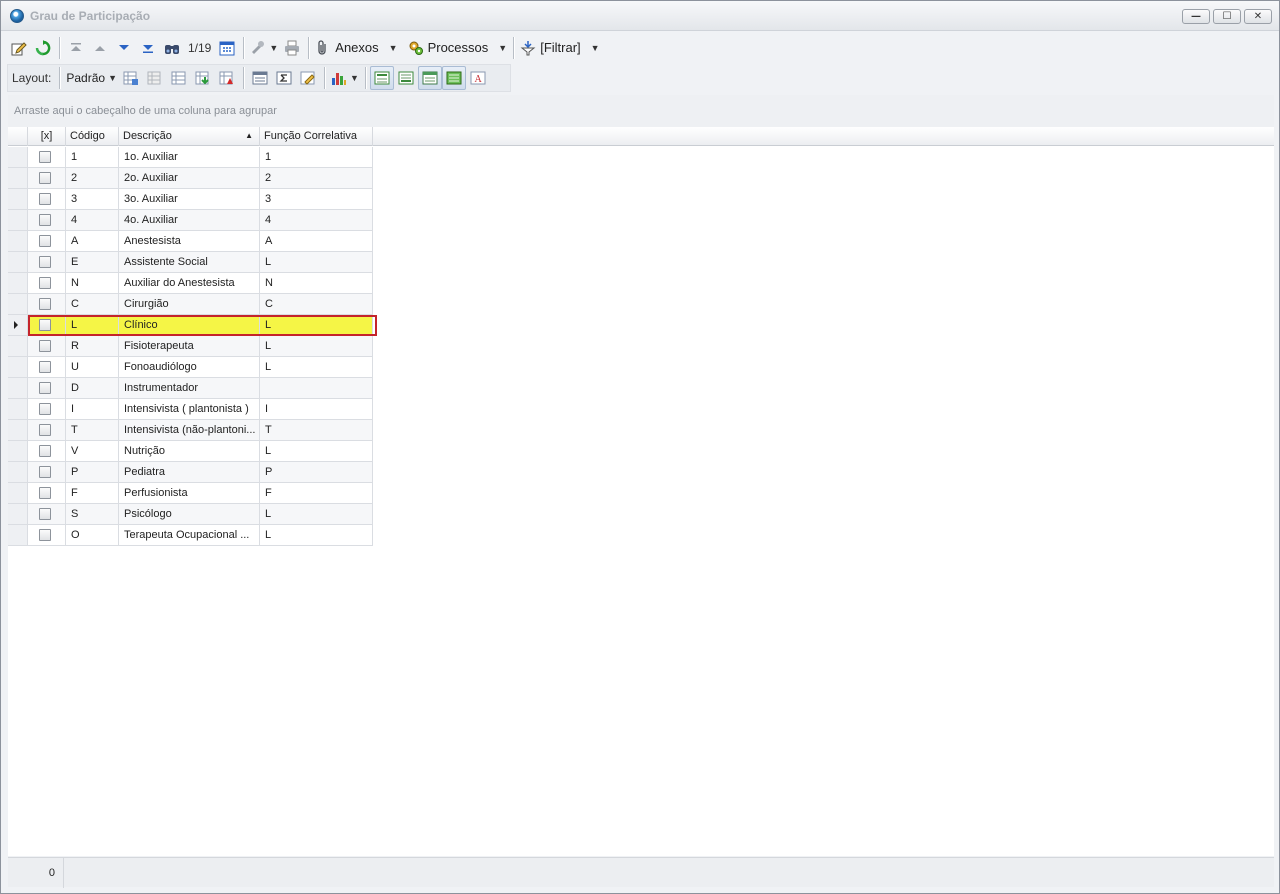 The width and height of the screenshot is (1280, 894). What do you see at coordinates (308, 78) in the screenshot?
I see `edit-layout-button` at bounding box center [308, 78].